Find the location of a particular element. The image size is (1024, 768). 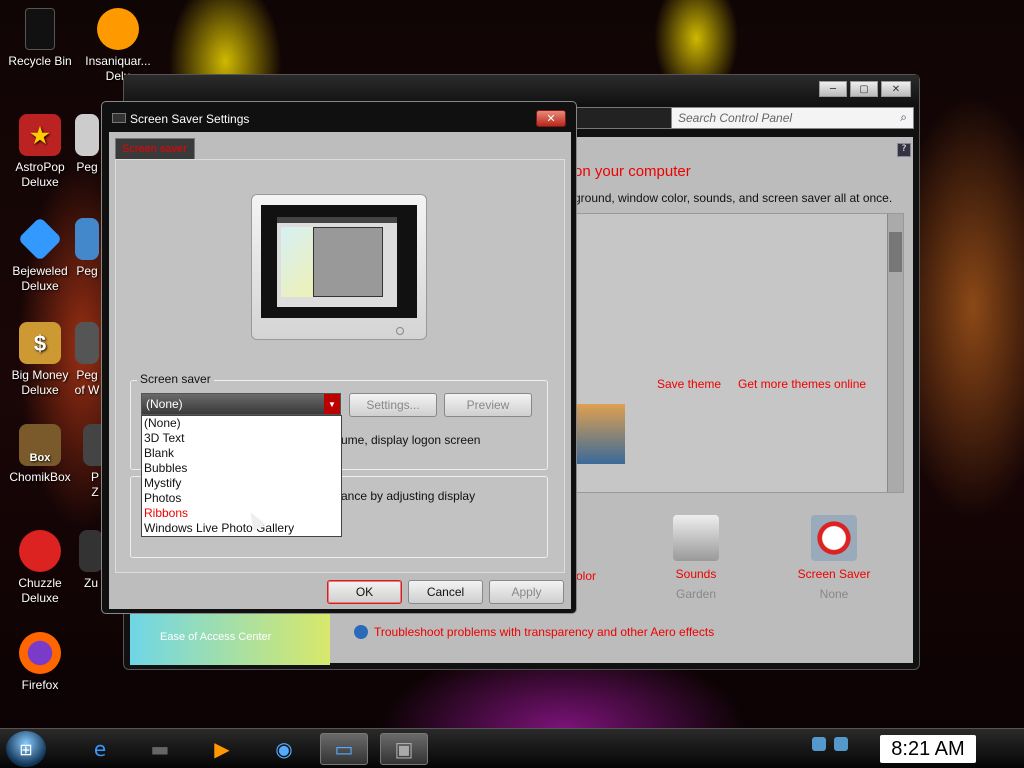

screen-saver-group-label: Screen saver is located at coordinates (175, 379).